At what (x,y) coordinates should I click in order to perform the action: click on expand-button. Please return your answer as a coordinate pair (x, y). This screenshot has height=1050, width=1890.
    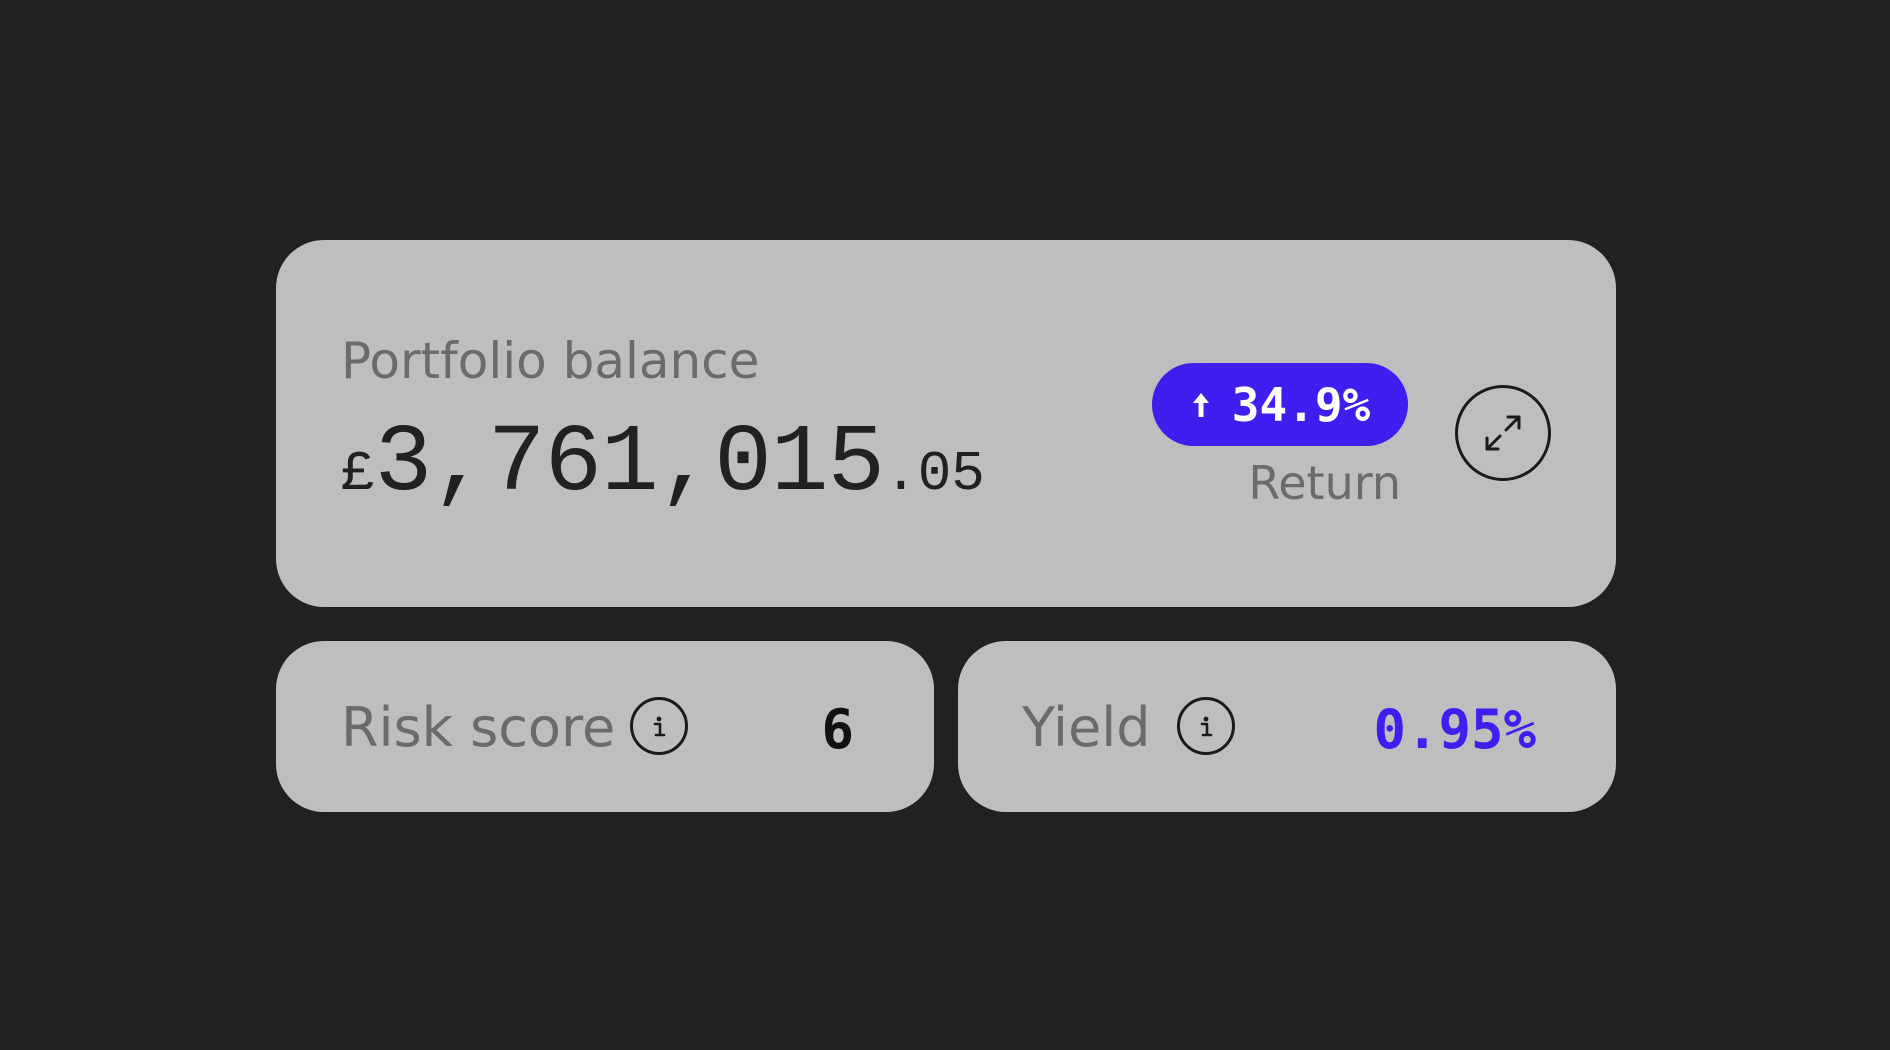
    Looking at the image, I should click on (1503, 433).